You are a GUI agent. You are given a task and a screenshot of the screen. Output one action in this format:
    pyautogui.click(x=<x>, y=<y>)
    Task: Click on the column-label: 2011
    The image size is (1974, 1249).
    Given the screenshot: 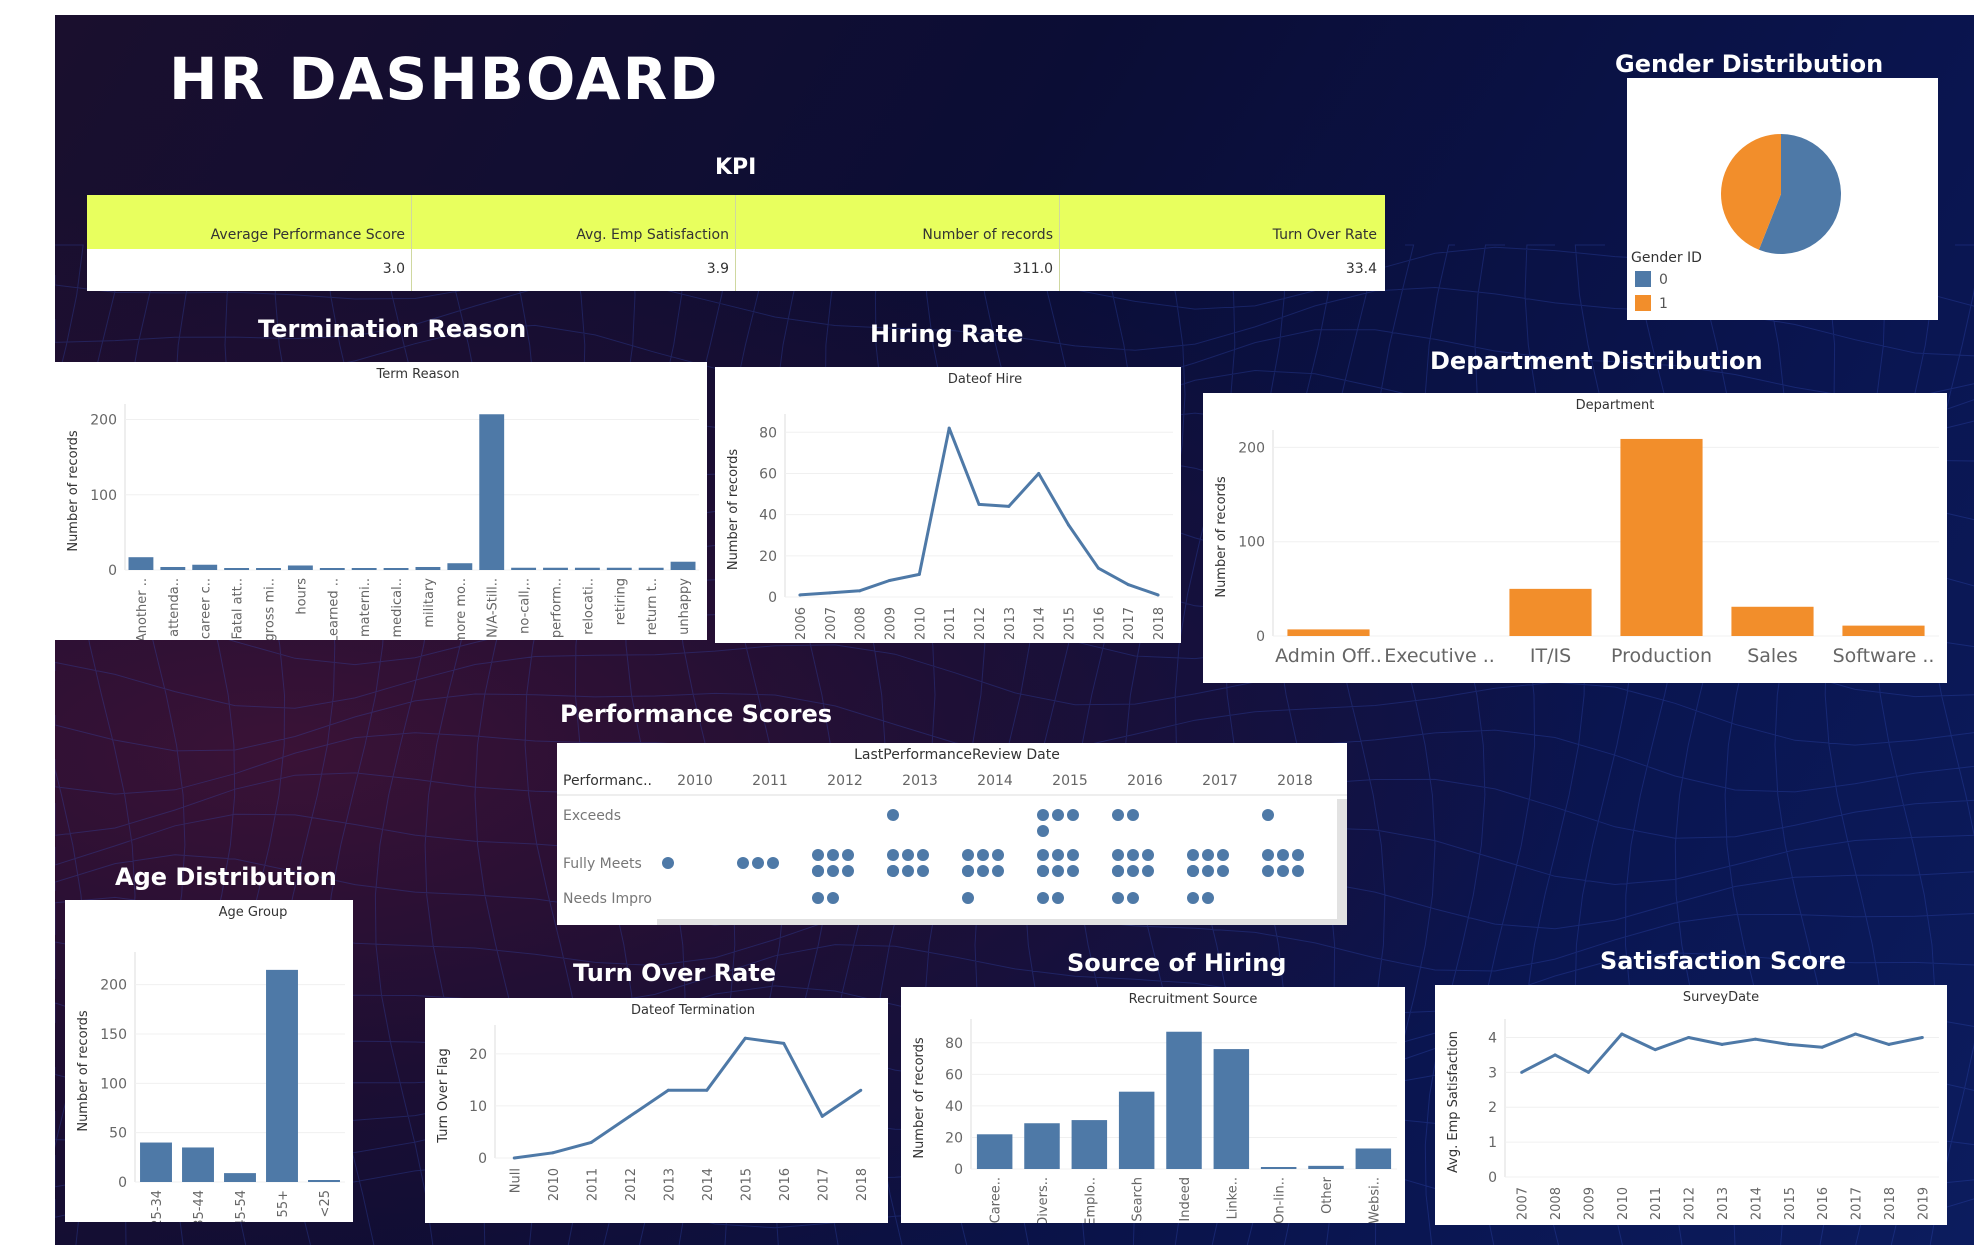 What is the action you would take?
    pyautogui.click(x=770, y=781)
    